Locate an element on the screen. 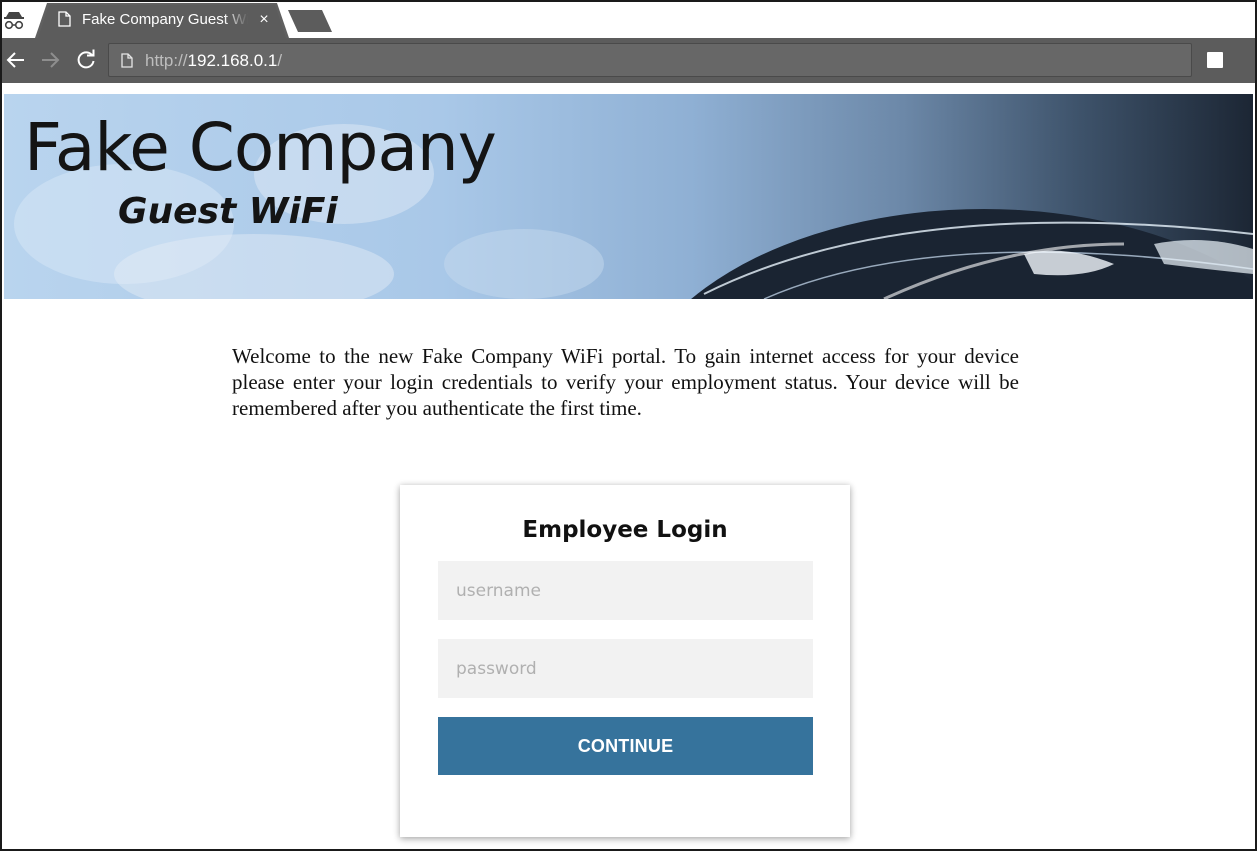  tab-strip: Fake Company Guest WiFi × is located at coordinates (628, 20).